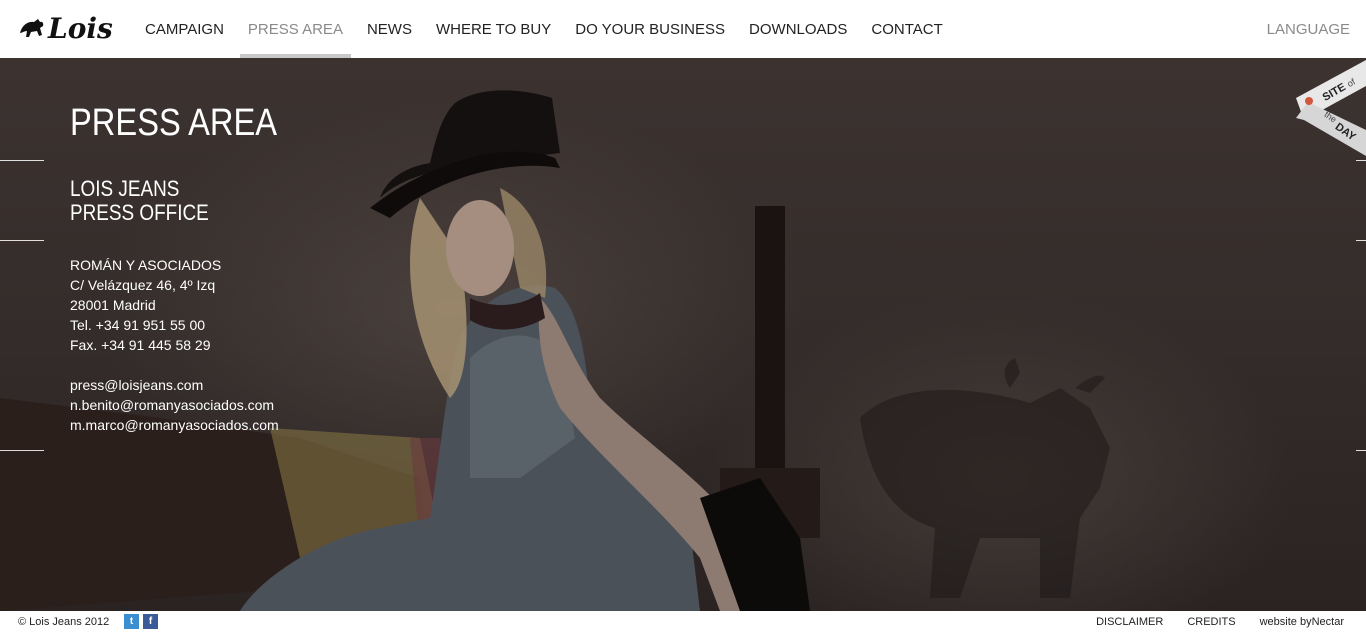  What do you see at coordinates (650, 29) in the screenshot?
I see `nav-do-your-business: DO YOUR BUSINESS` at bounding box center [650, 29].